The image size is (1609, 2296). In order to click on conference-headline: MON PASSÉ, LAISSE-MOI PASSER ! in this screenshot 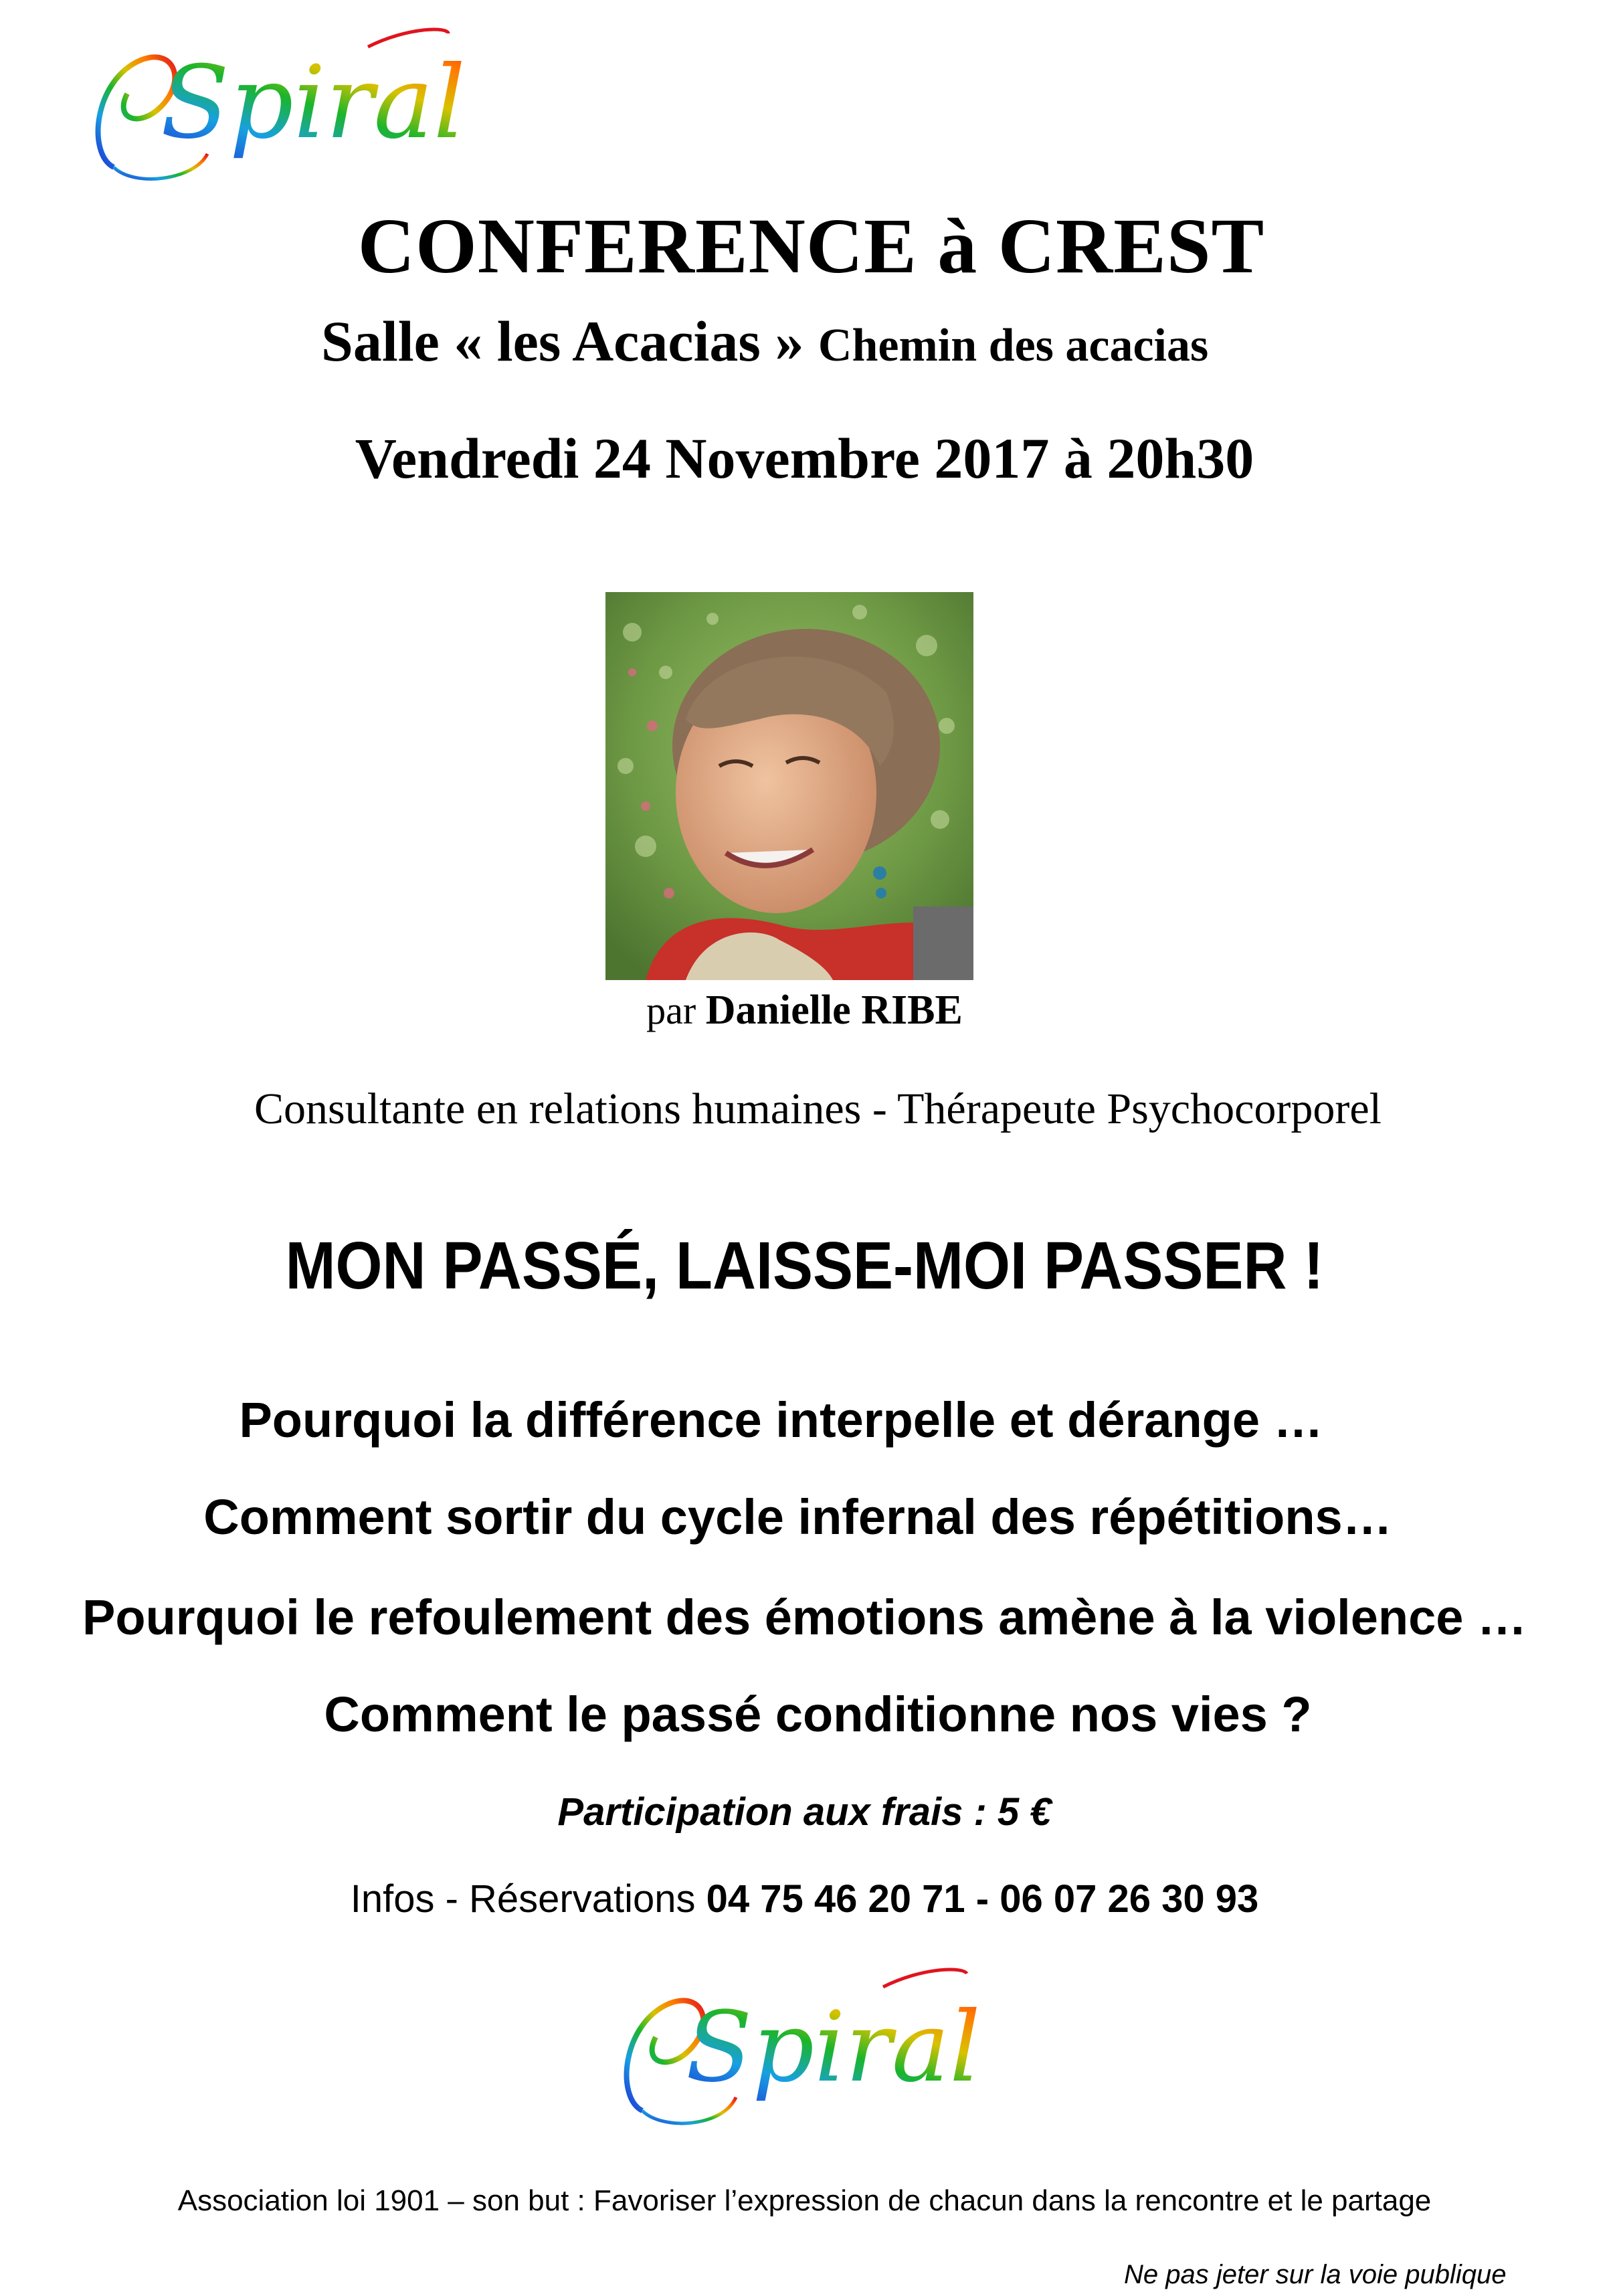, I will do `click(804, 1265)`.